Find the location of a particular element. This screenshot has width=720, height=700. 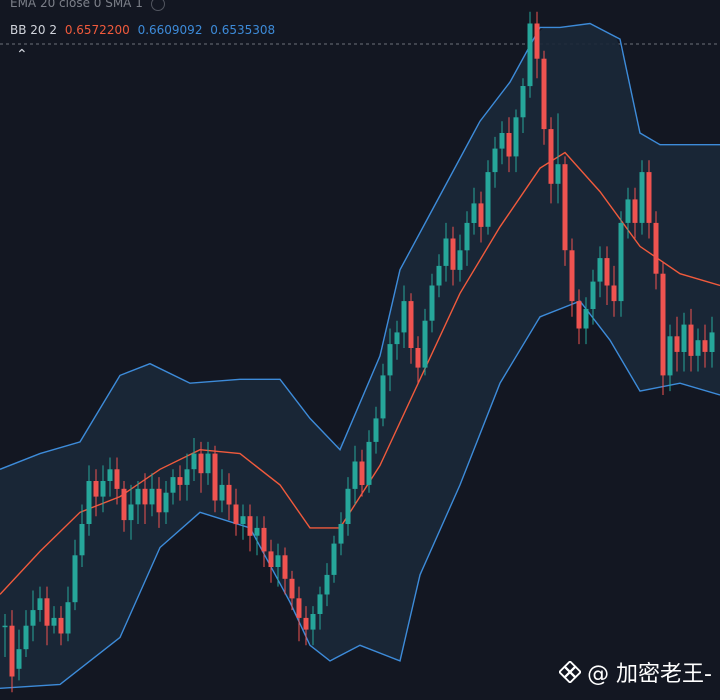

watermark: @ 加密老王- is located at coordinates (635, 672).